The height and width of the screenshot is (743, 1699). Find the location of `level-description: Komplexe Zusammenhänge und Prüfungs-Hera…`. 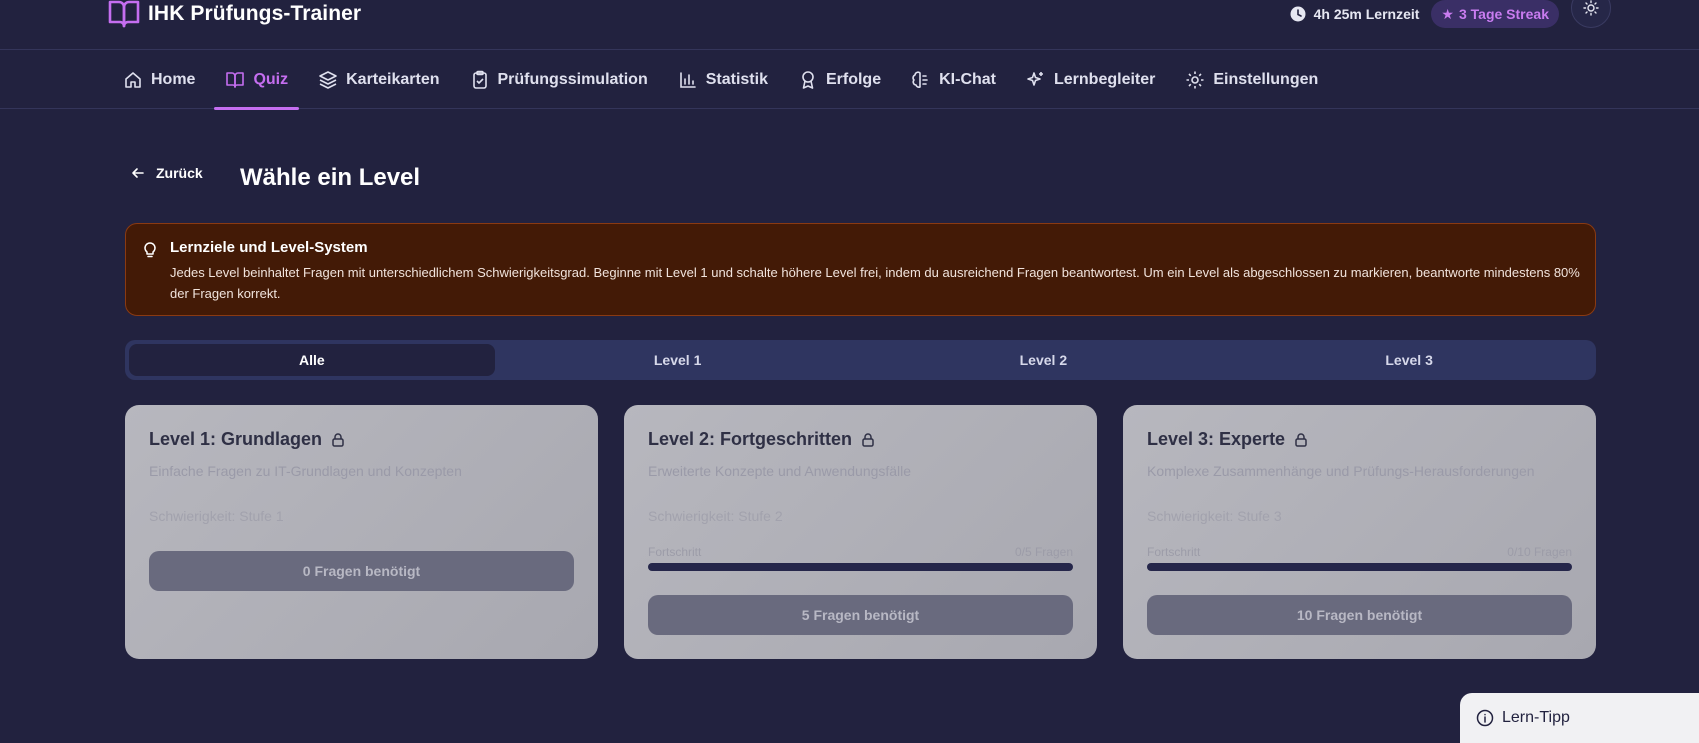

level-description: Komplexe Zusammenhänge und Prüfungs-Hera… is located at coordinates (1341, 471).